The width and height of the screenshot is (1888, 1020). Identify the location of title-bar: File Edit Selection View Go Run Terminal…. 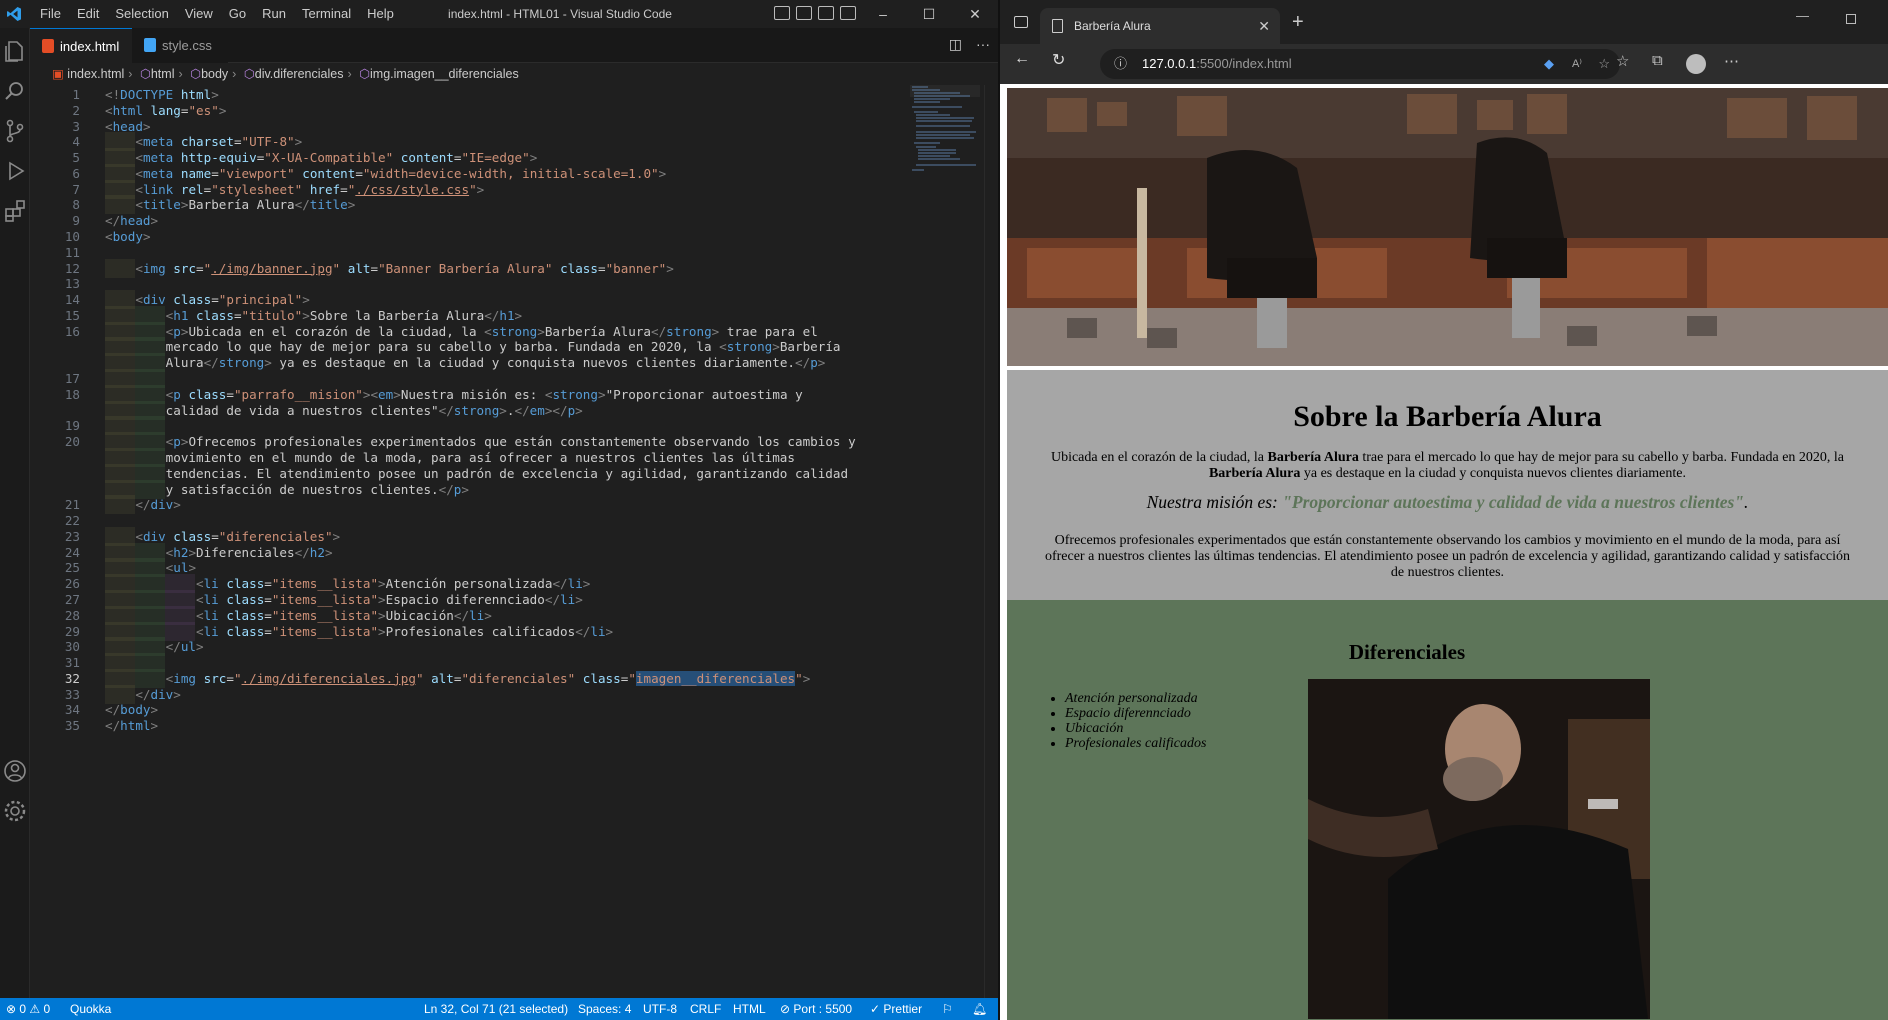
(499, 14).